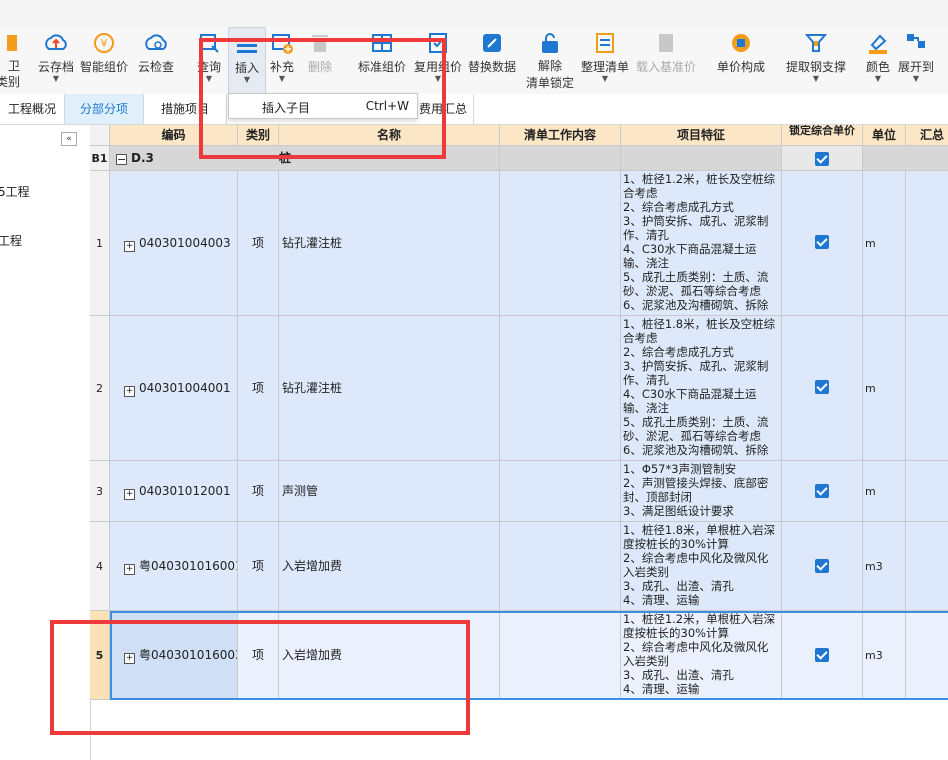  Describe the element at coordinates (492, 43) in the screenshot. I see `replace-icon` at that location.